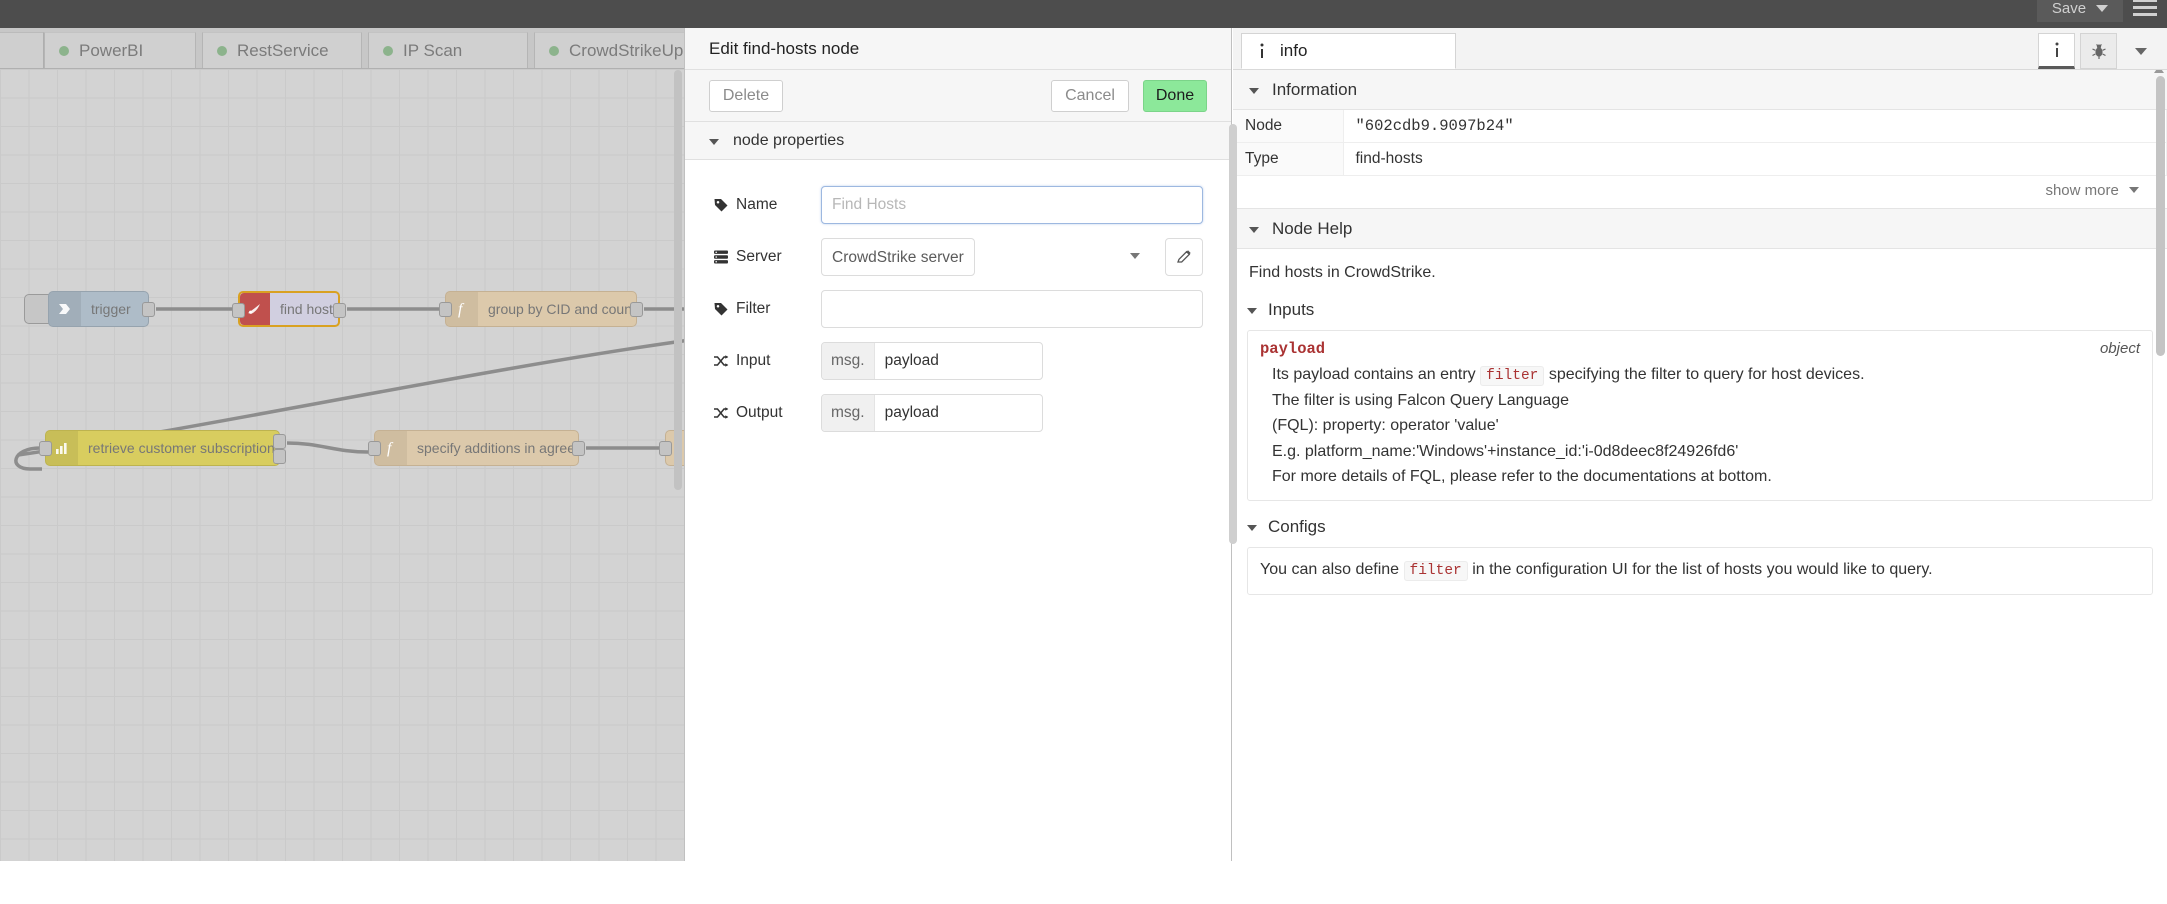  Describe the element at coordinates (721, 205) in the screenshot. I see `tag-icon` at that location.